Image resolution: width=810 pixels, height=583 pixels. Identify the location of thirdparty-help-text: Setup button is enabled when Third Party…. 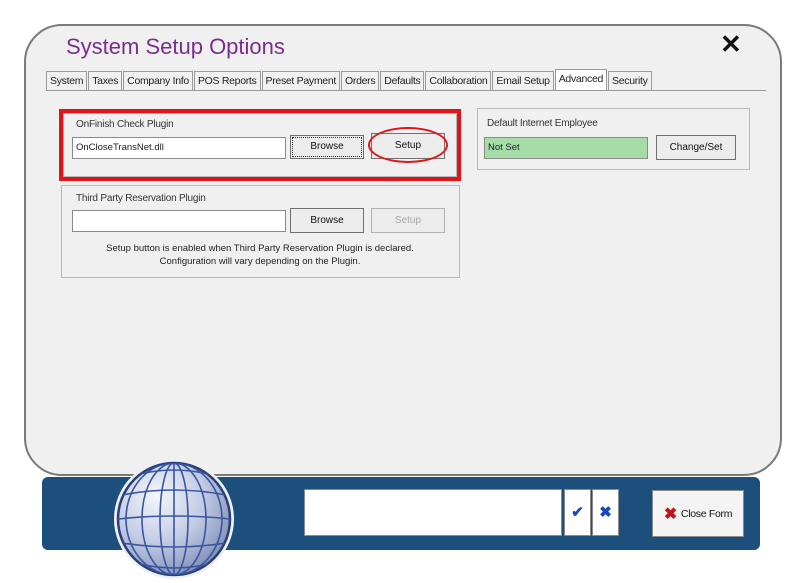
(260, 255).